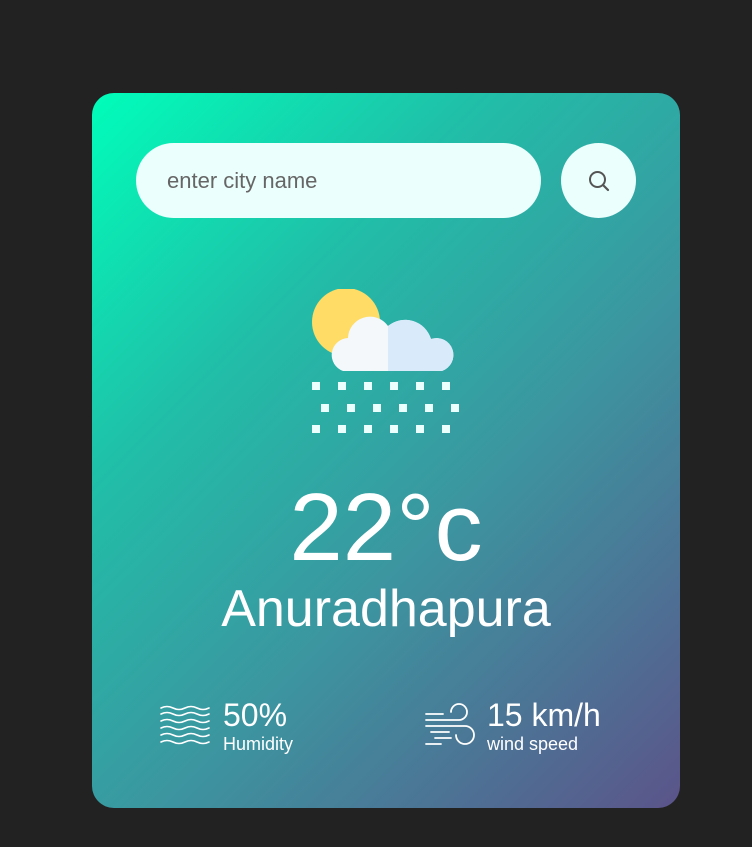  I want to click on humidity-detail: 50% Humidity, so click(226, 726).